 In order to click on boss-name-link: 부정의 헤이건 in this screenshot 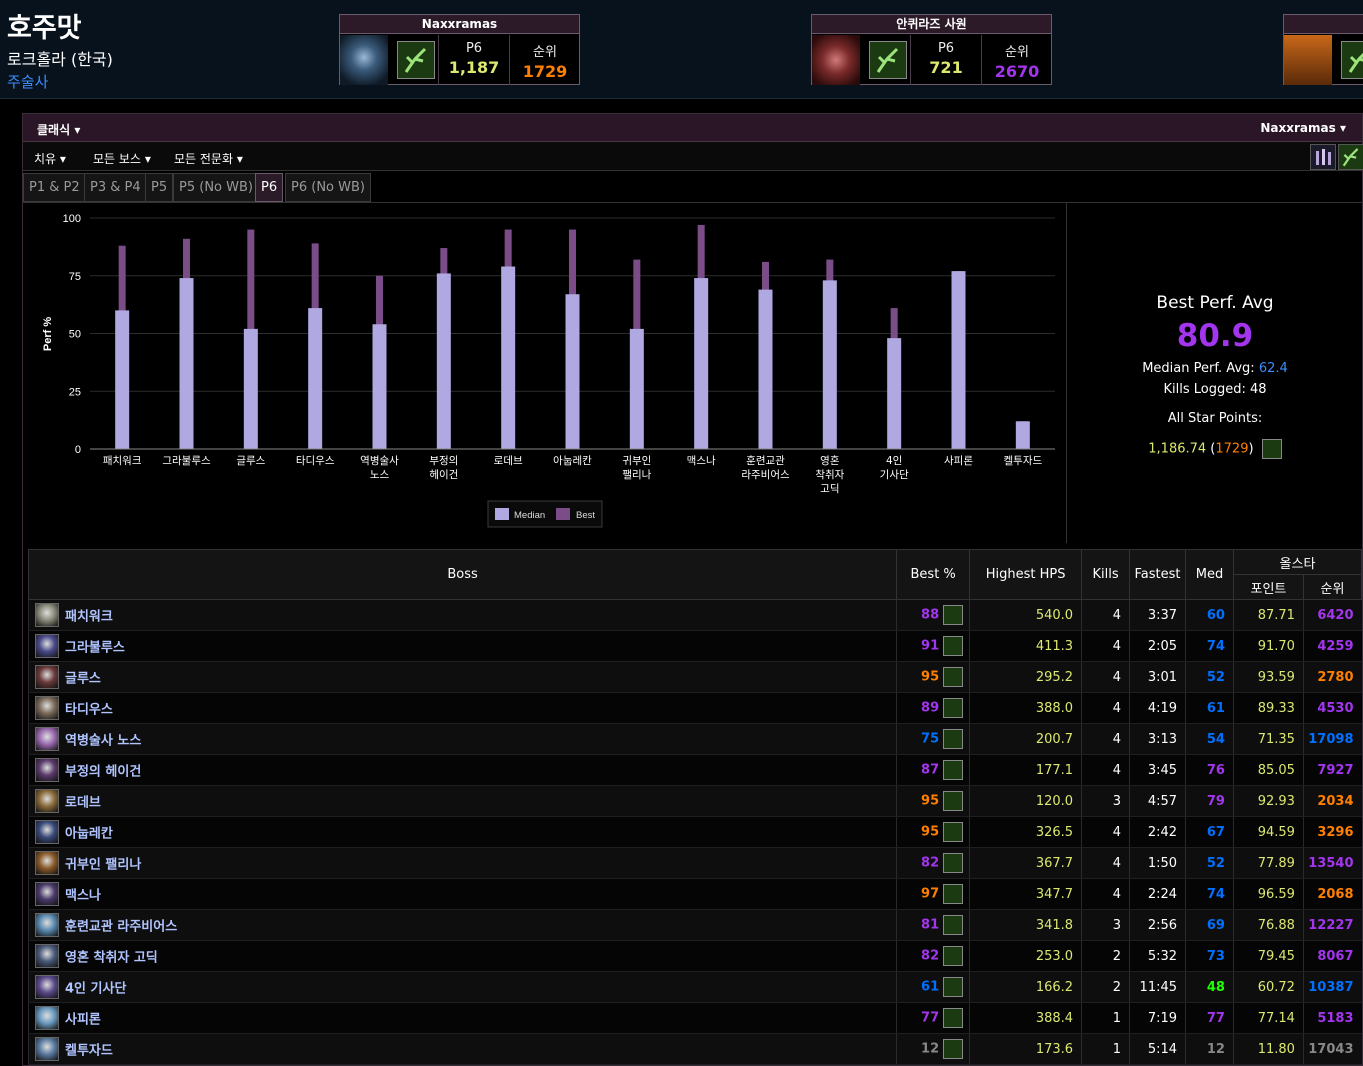, I will do `click(103, 772)`.